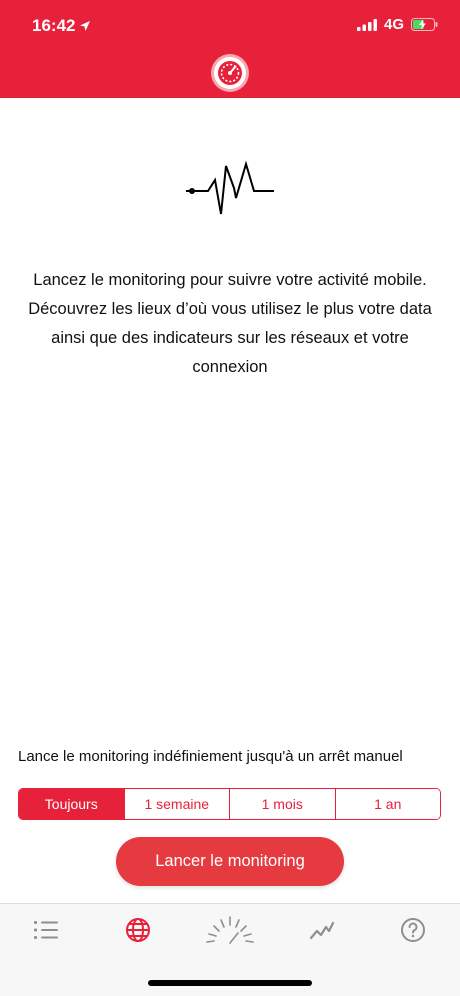 This screenshot has height=996, width=460. I want to click on location-arrow-icon, so click(85, 26).